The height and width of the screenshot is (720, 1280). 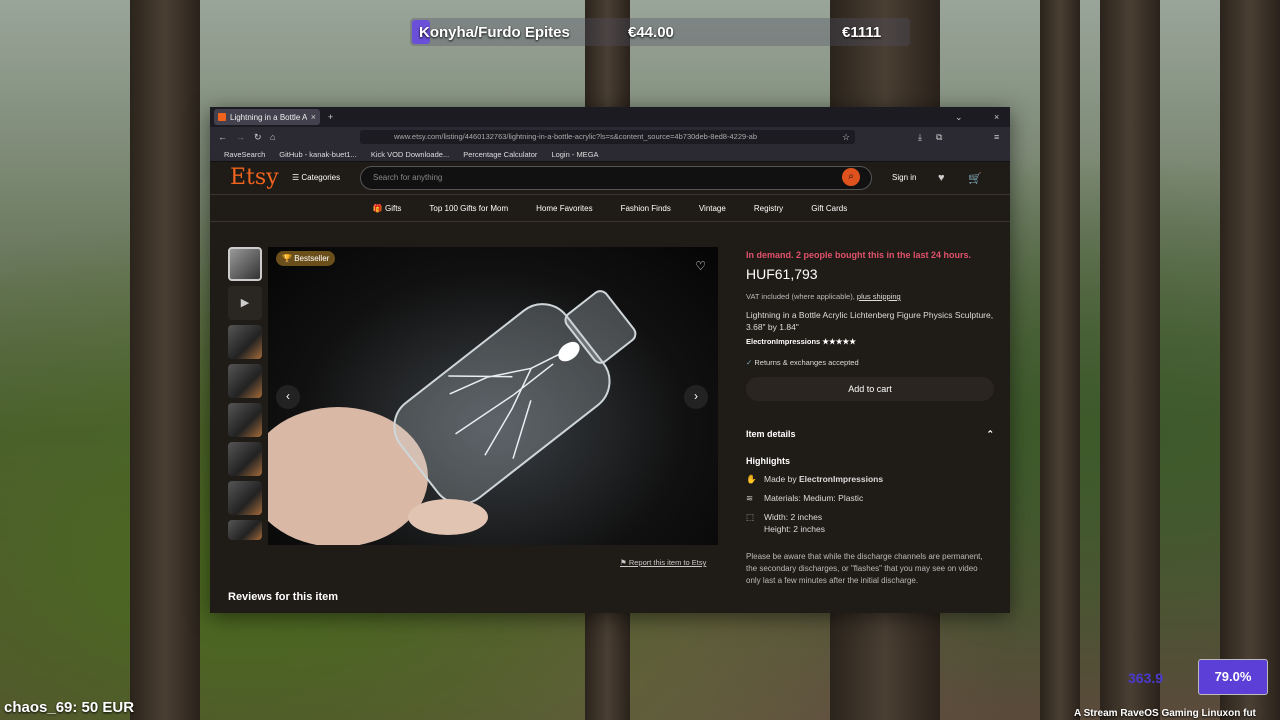 What do you see at coordinates (667, 562) in the screenshot?
I see `report-label: Report this item to Etsy` at bounding box center [667, 562].